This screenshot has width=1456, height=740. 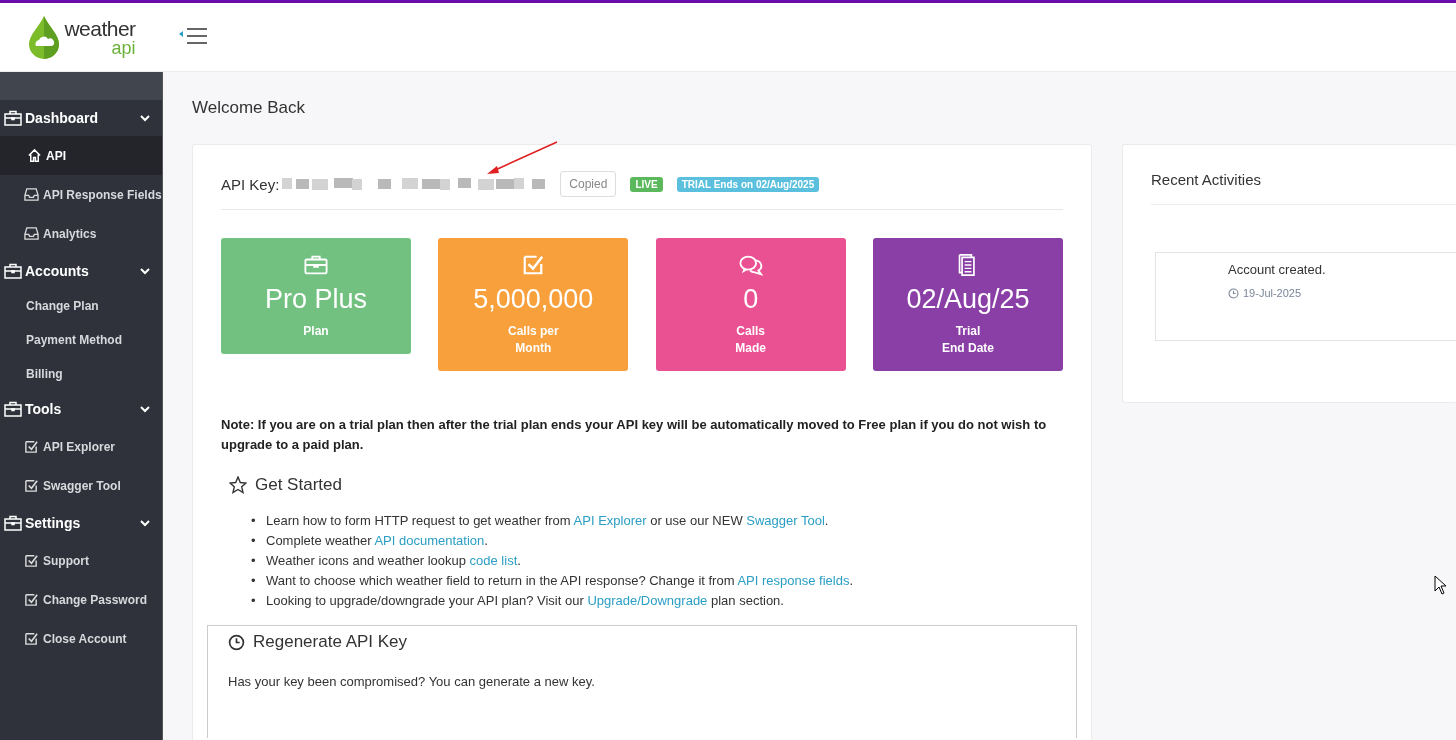 What do you see at coordinates (43, 409) in the screenshot?
I see `sidebar-heading: Tools` at bounding box center [43, 409].